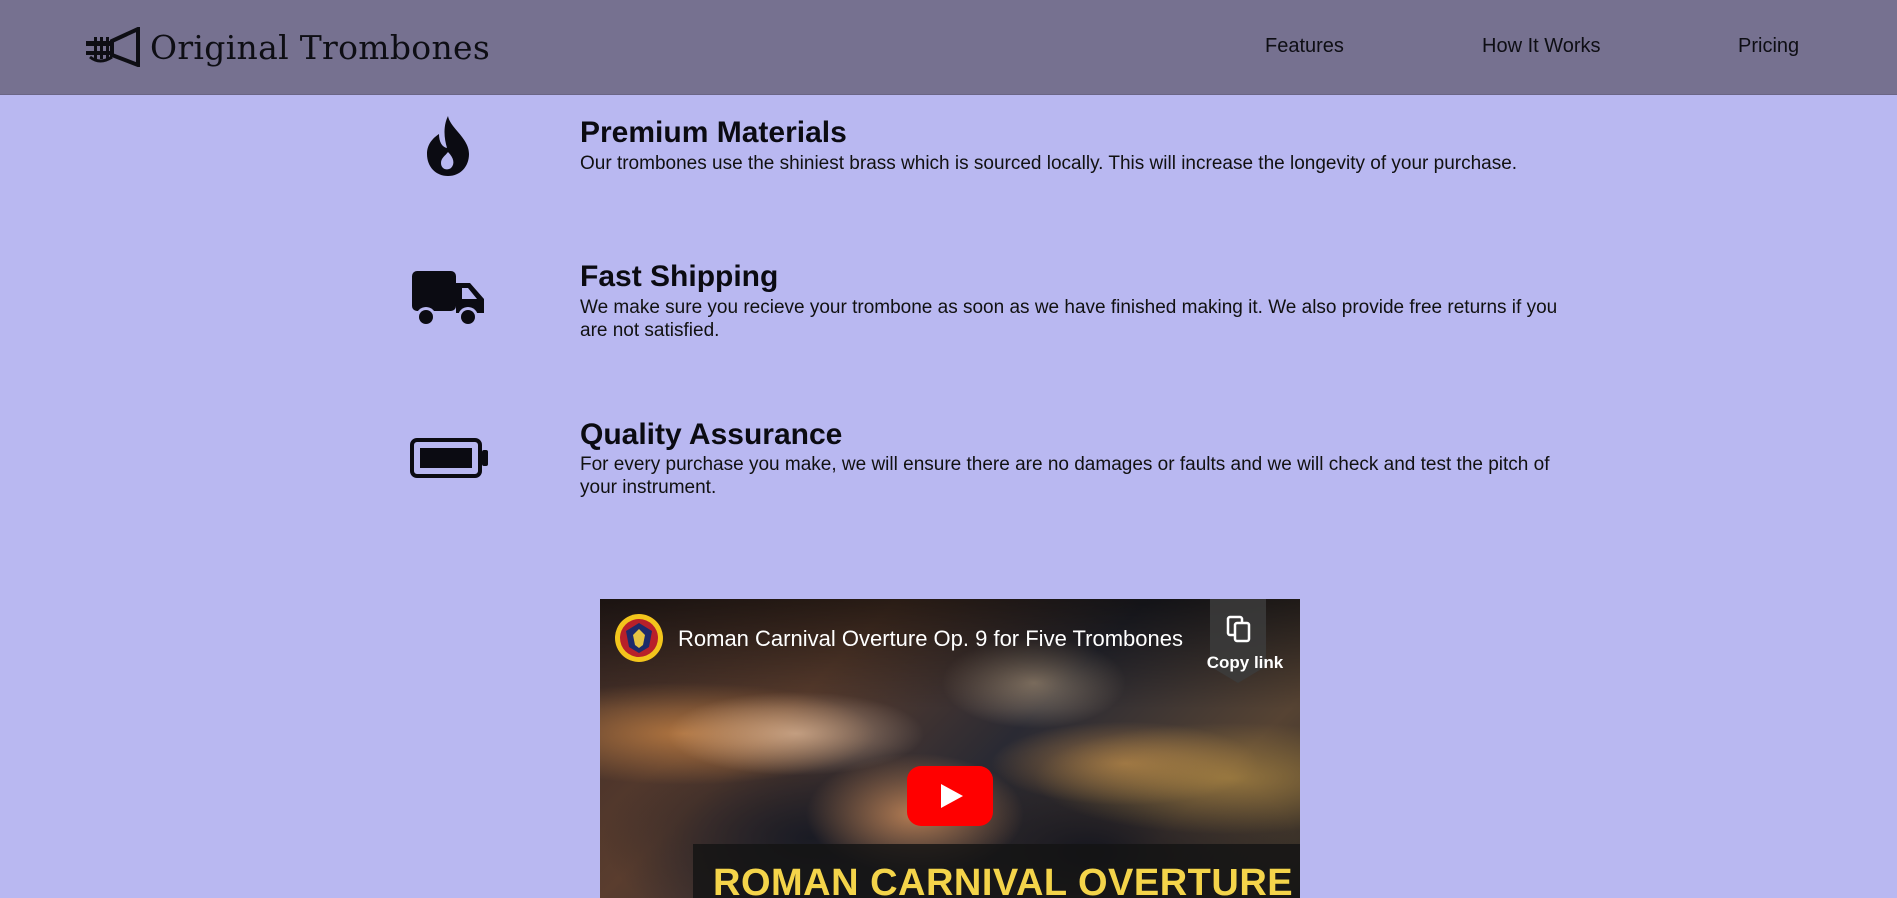  What do you see at coordinates (1238, 629) in the screenshot?
I see `copy-icon` at bounding box center [1238, 629].